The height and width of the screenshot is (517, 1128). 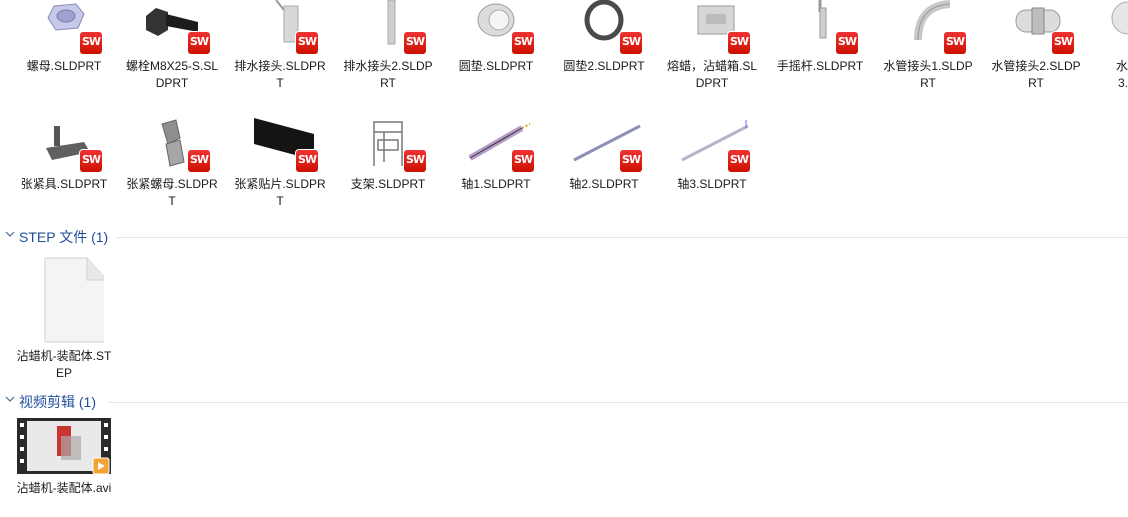 I want to click on generic-file-icon, so click(x=64, y=301).